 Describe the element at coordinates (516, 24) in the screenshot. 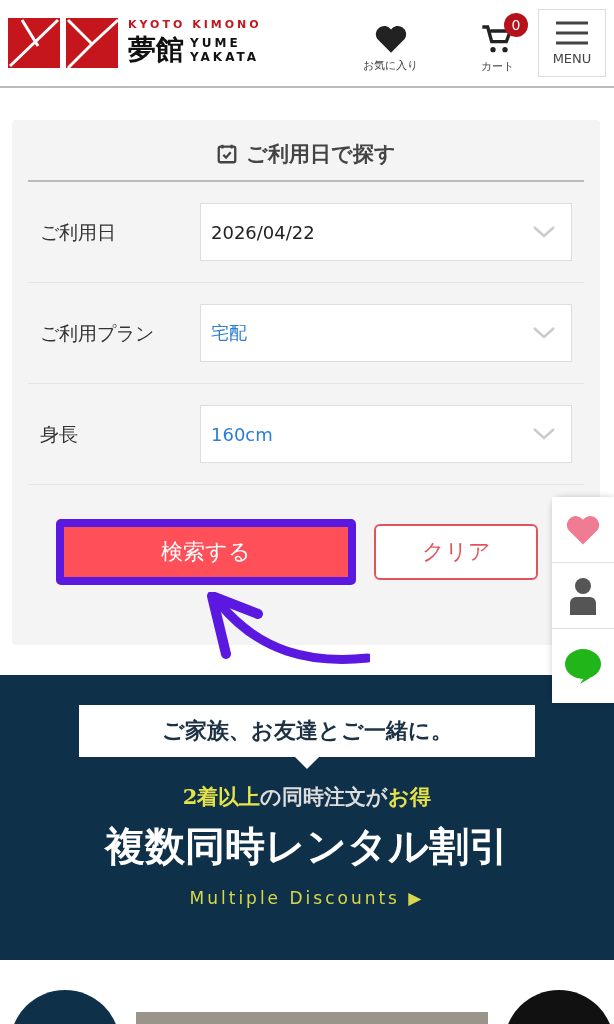

I see `cart-count-badge: 0` at that location.